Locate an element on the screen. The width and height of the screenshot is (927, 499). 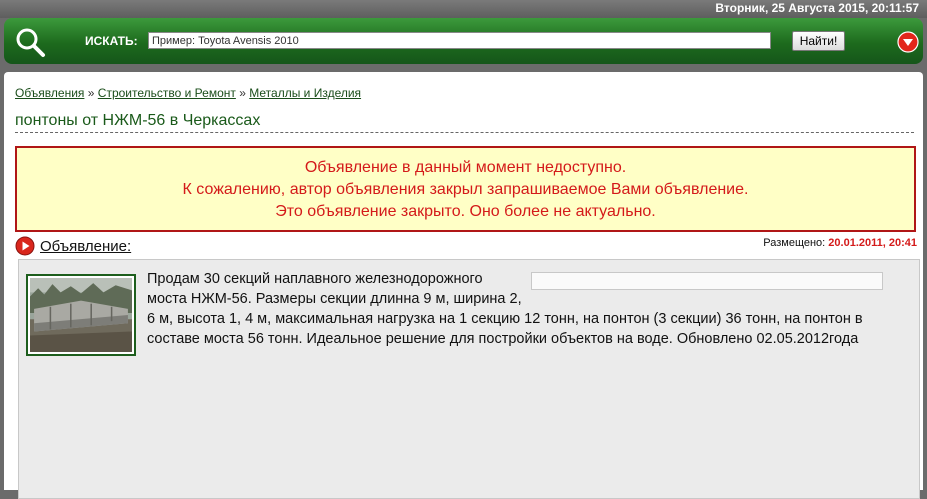
magnifier-icon is located at coordinates (30, 42).